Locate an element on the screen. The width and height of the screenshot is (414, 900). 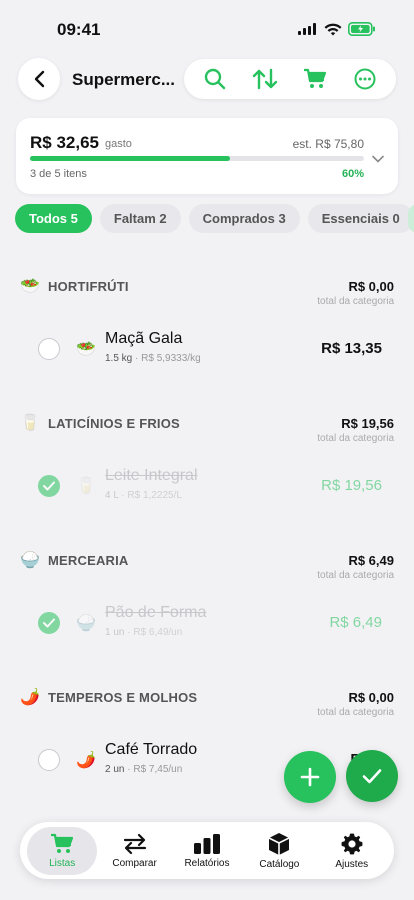
item-unit-price: R$ 7,45/un is located at coordinates (158, 769).